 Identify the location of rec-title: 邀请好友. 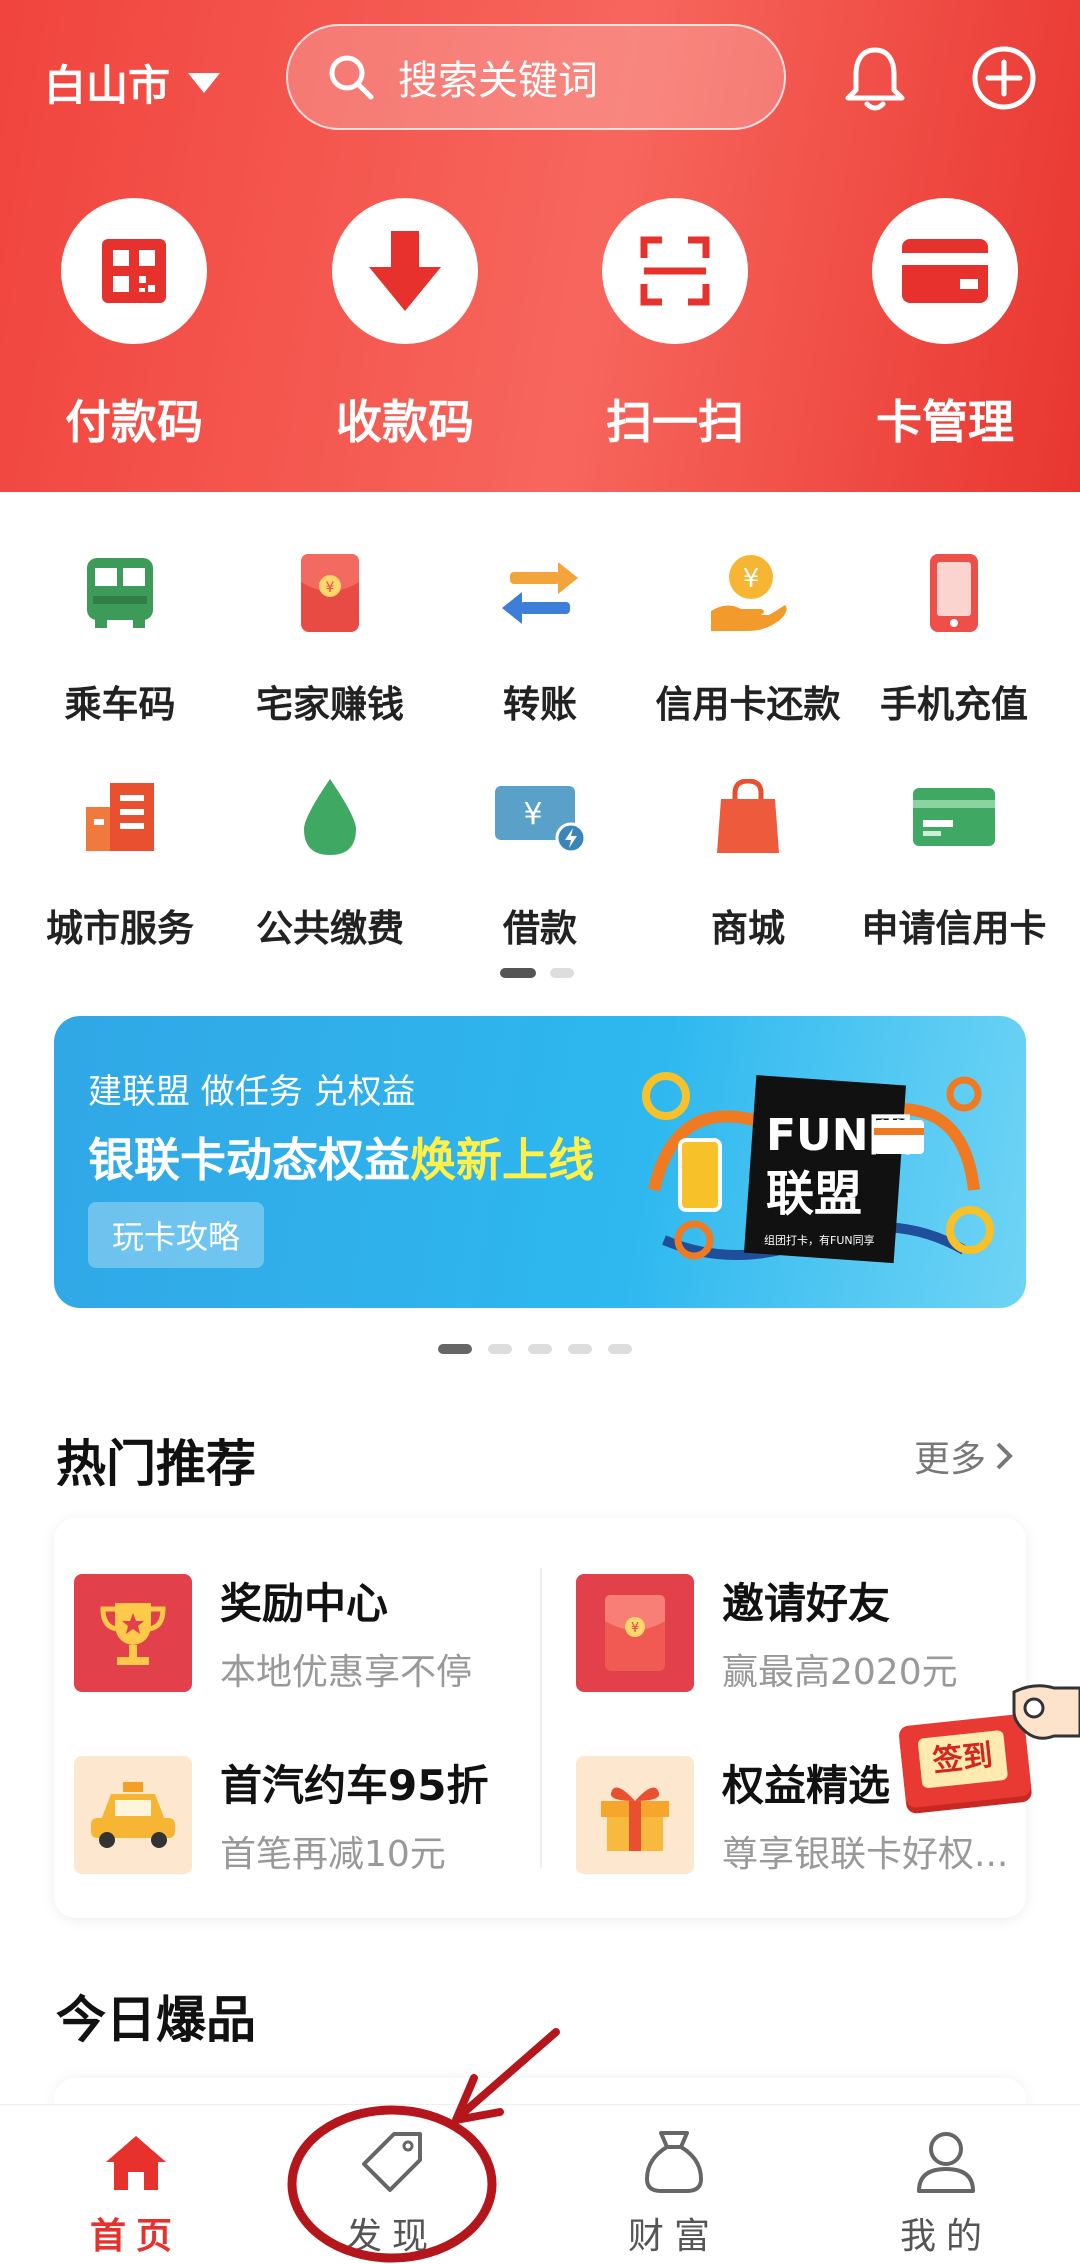
(806, 1603).